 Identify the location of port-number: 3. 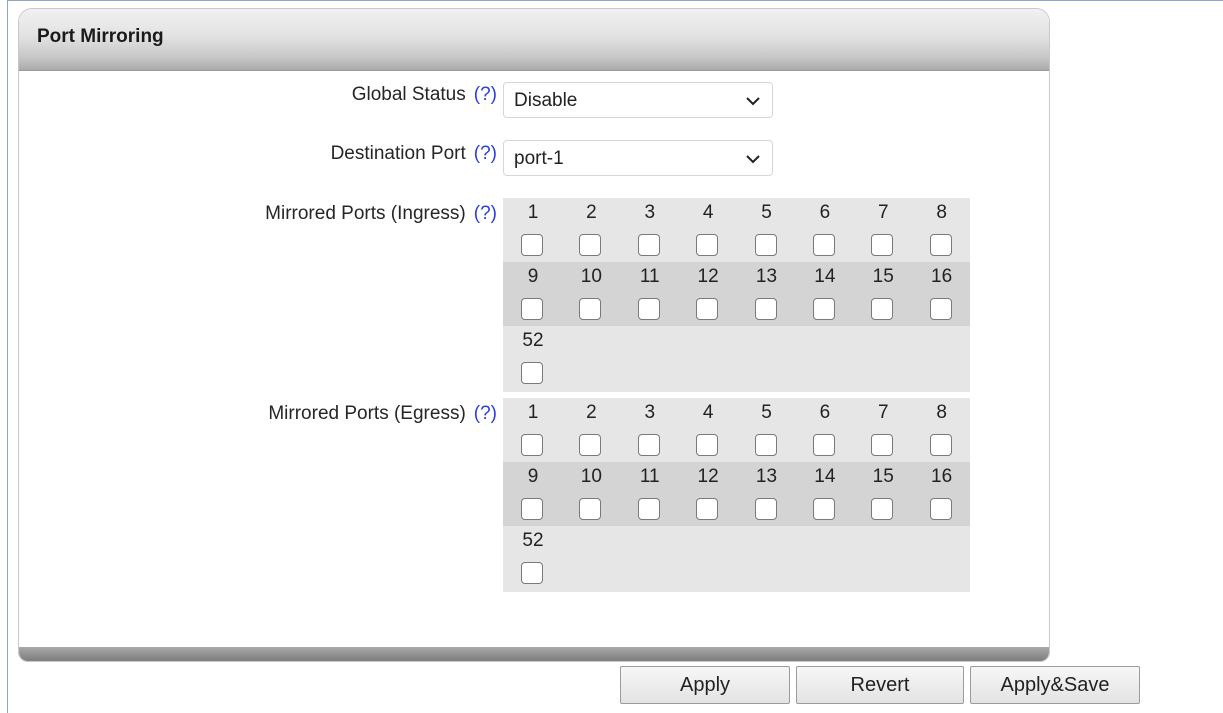
(650, 212).